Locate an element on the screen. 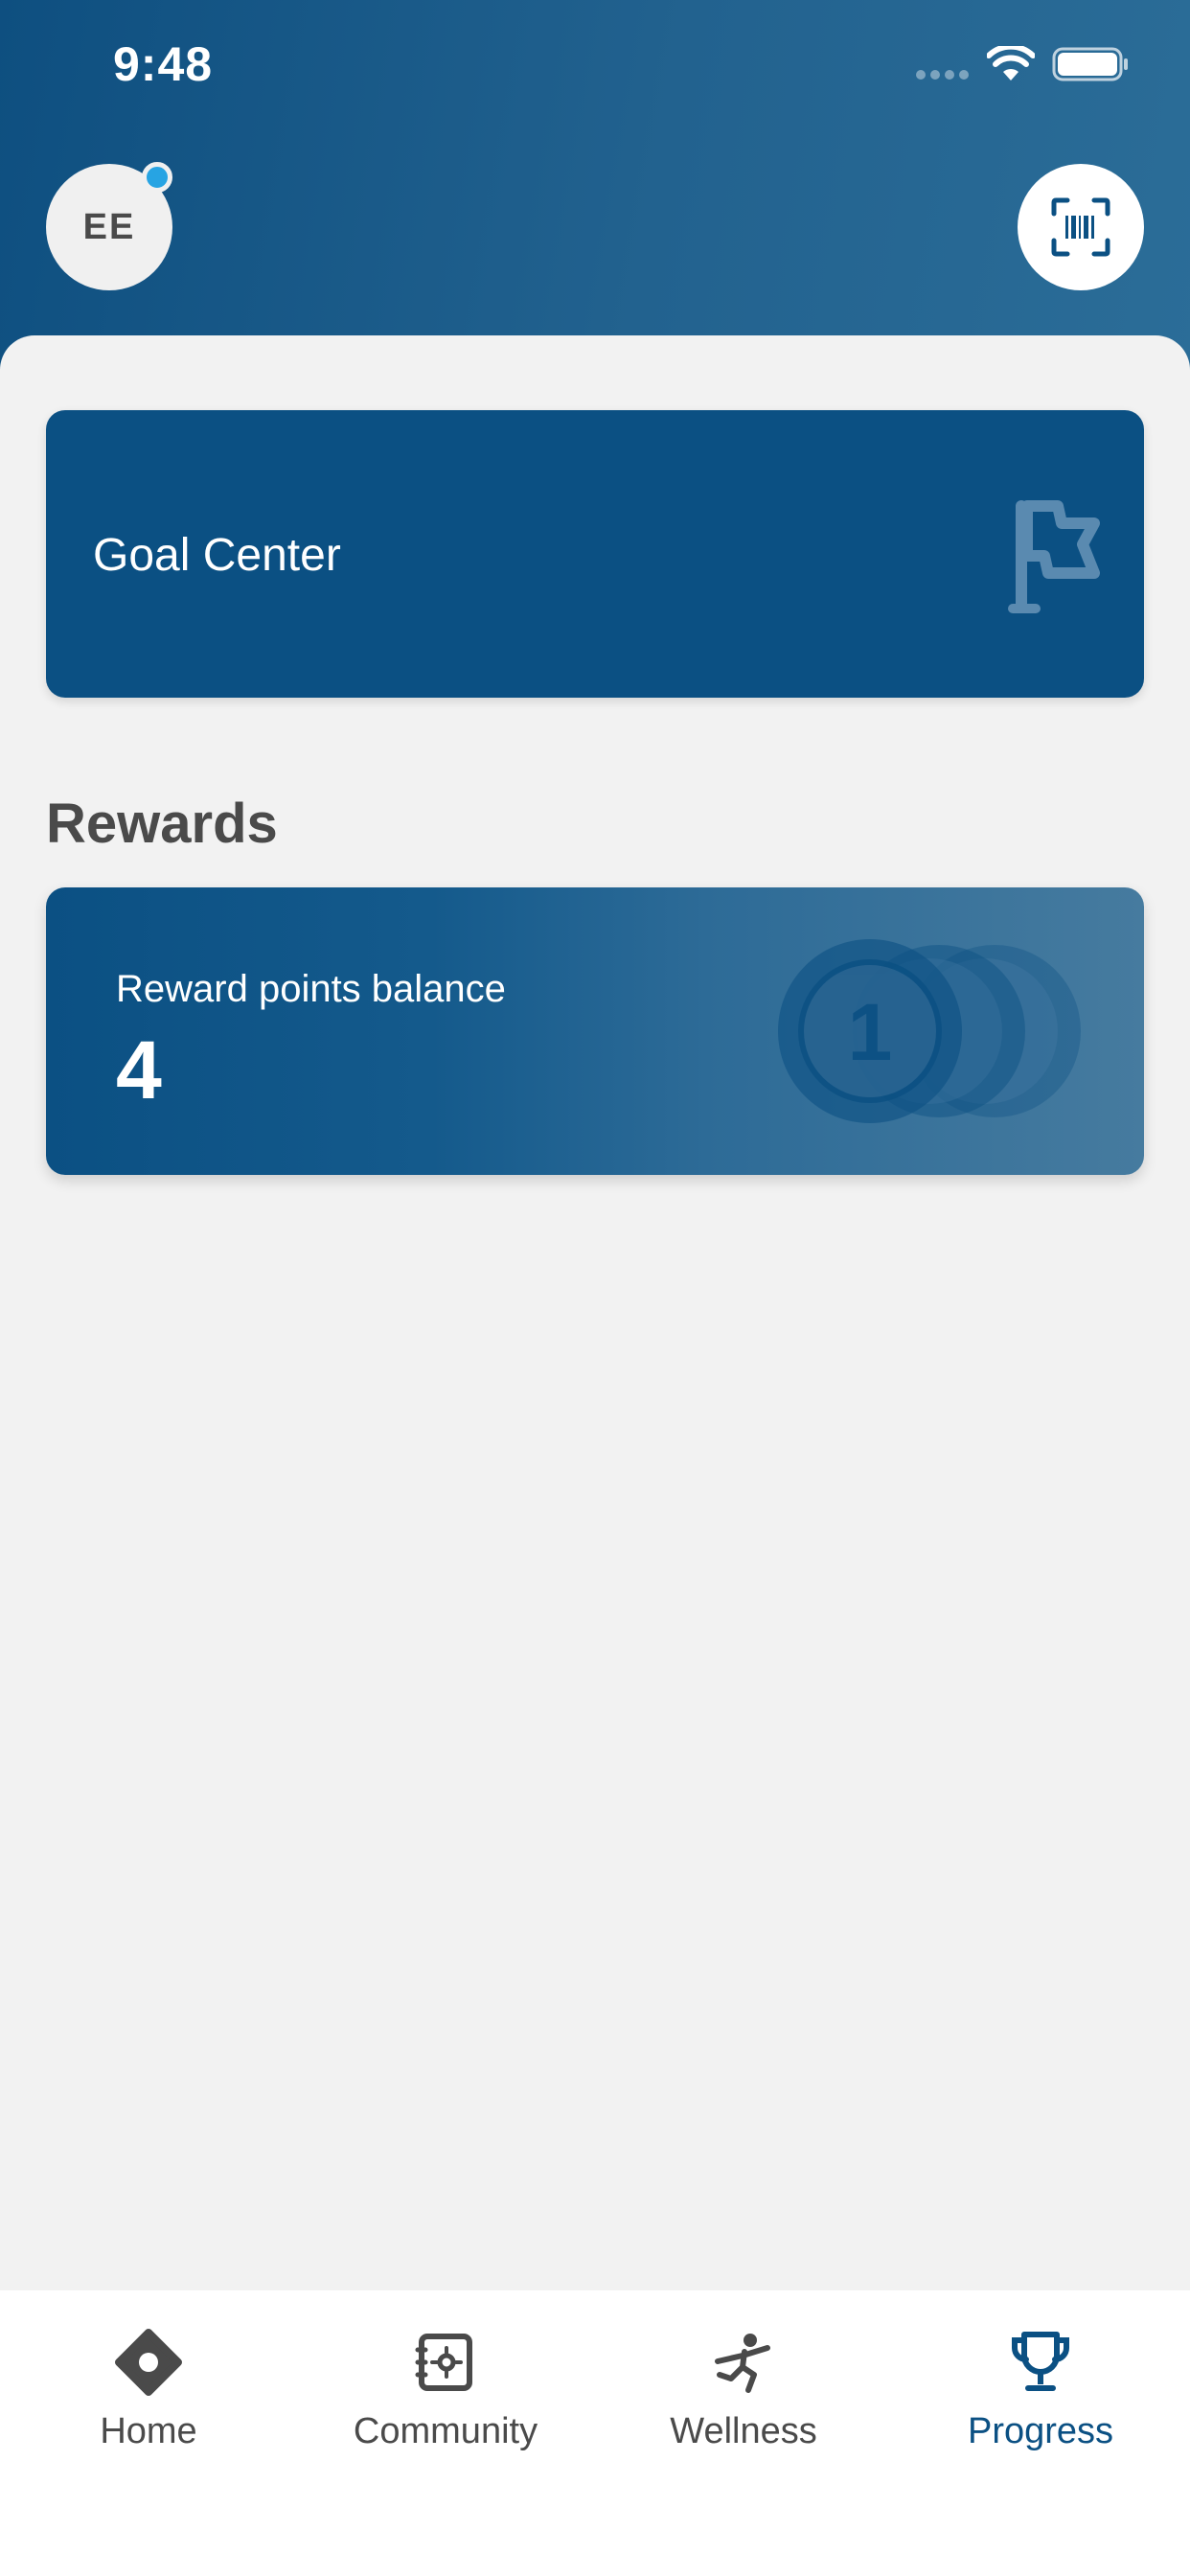  goal-center-title: Goal Center is located at coordinates (217, 555).